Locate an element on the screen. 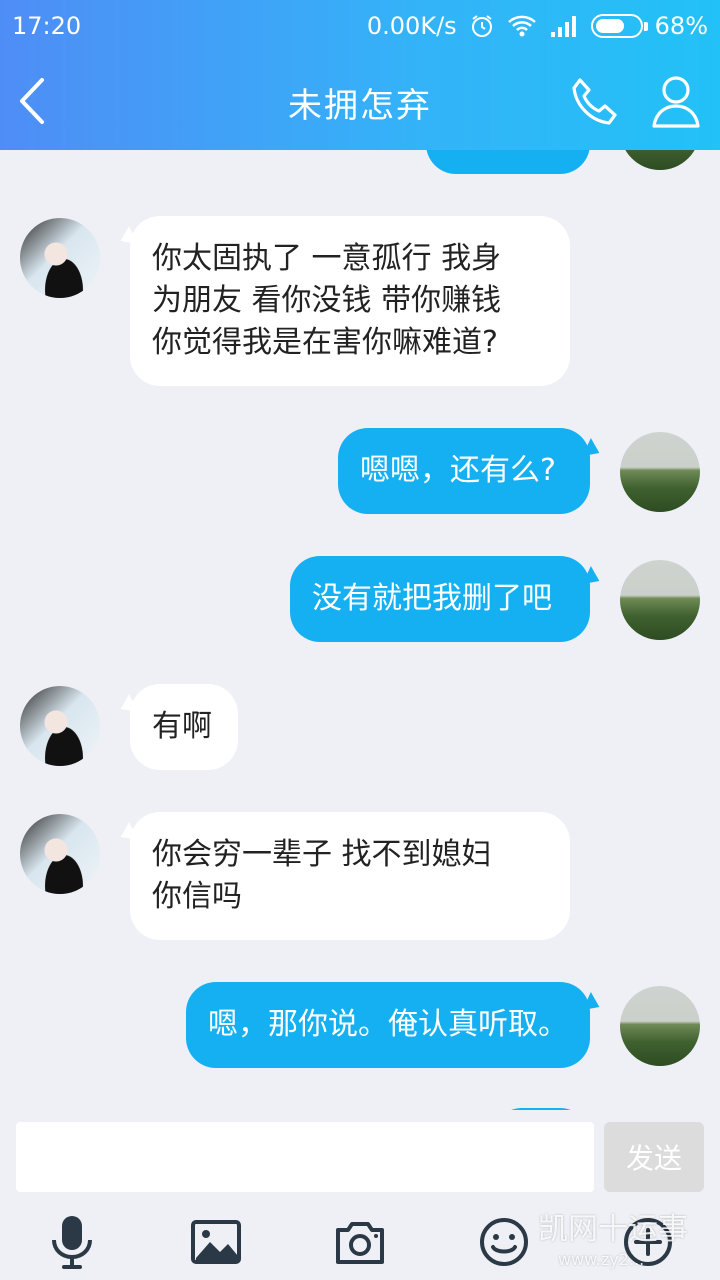 This screenshot has height=1280, width=720. more-button is located at coordinates (648, 1242).